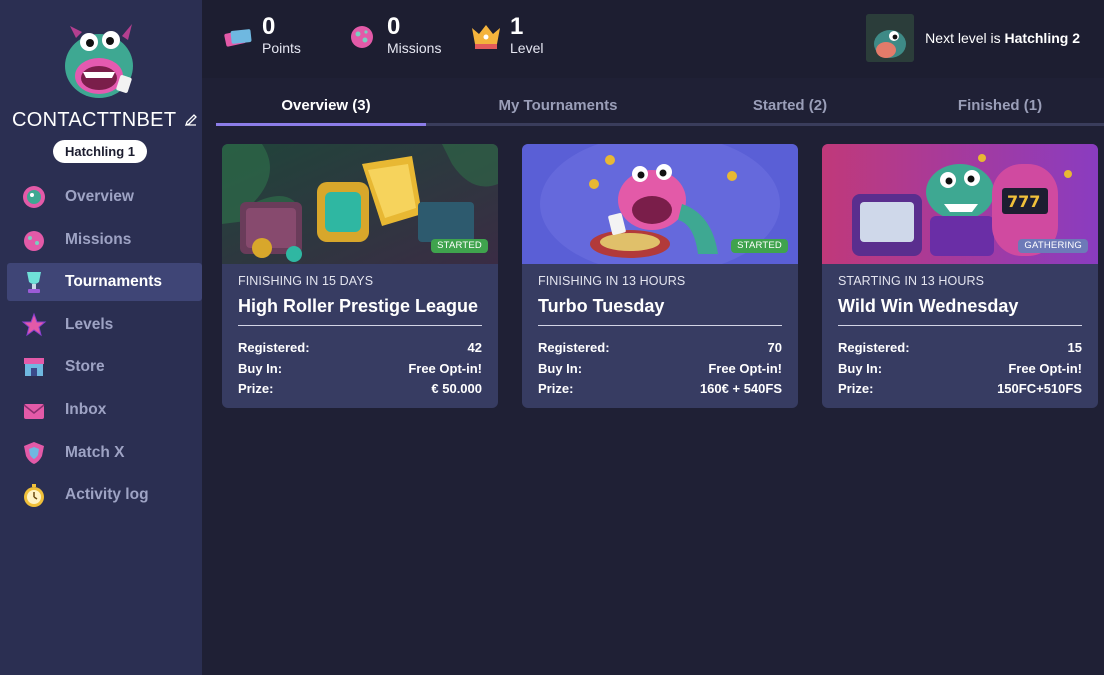 This screenshot has height=675, width=1104. Describe the element at coordinates (86, 409) in the screenshot. I see `sidebar-item-label: Inbox` at that location.